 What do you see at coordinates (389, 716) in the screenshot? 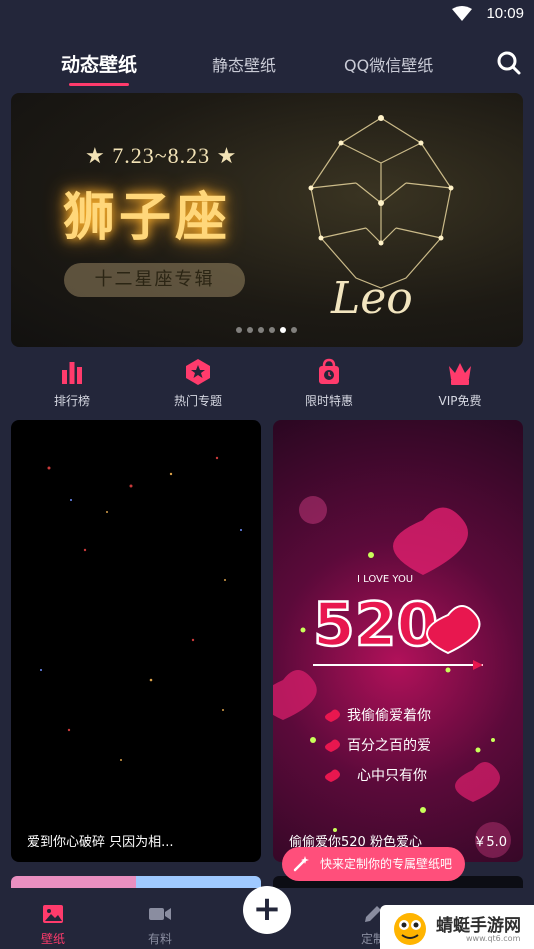
I see `svg-text: 我偷偷爱着你` at bounding box center [389, 716].